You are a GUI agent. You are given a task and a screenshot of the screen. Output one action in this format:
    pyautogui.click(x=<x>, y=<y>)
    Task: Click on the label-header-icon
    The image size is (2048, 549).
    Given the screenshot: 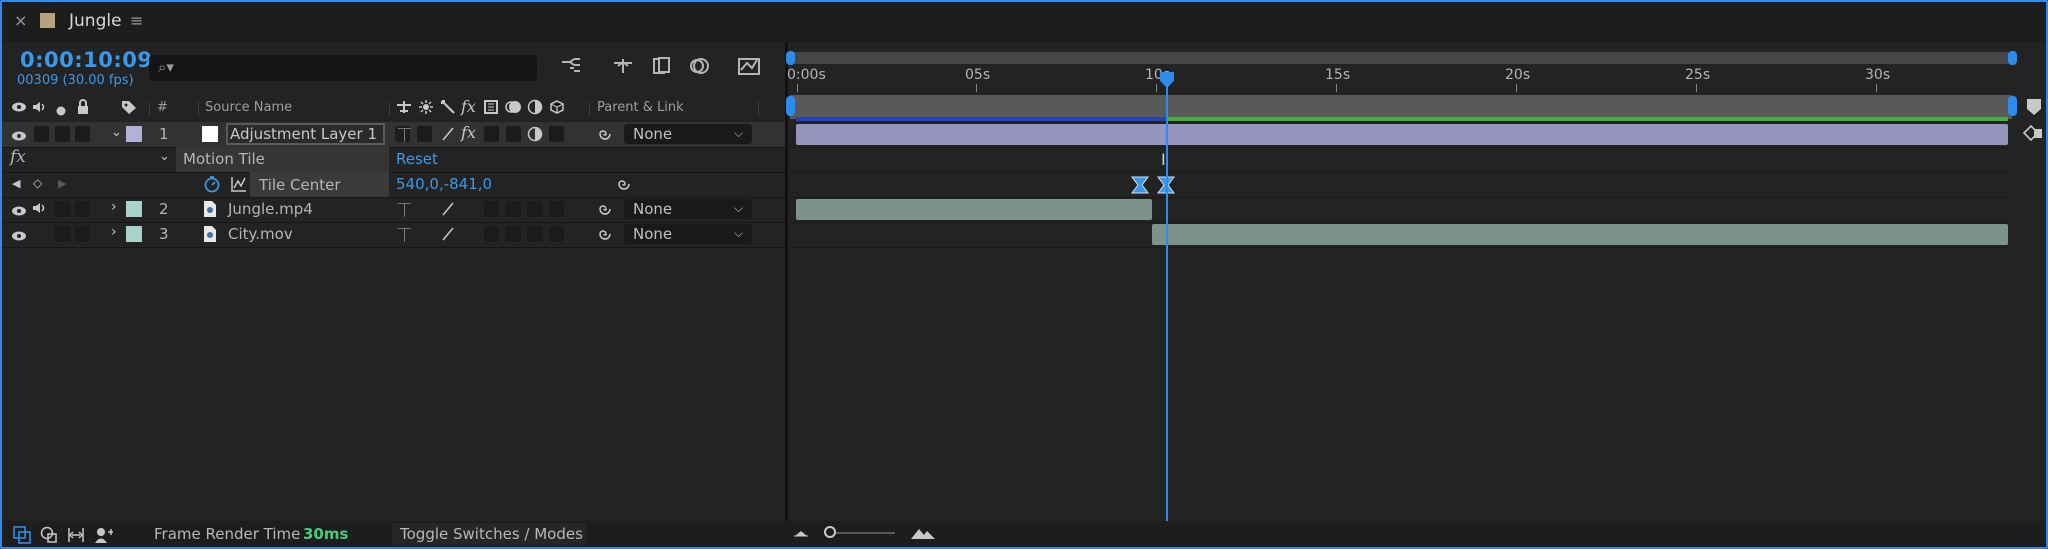 What is the action you would take?
    pyautogui.click(x=129, y=109)
    